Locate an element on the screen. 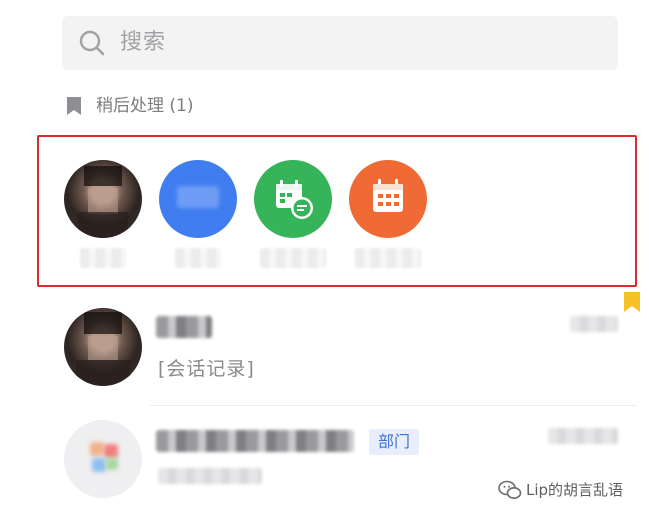 The height and width of the screenshot is (515, 649). department-badge: 部门 is located at coordinates (394, 442).